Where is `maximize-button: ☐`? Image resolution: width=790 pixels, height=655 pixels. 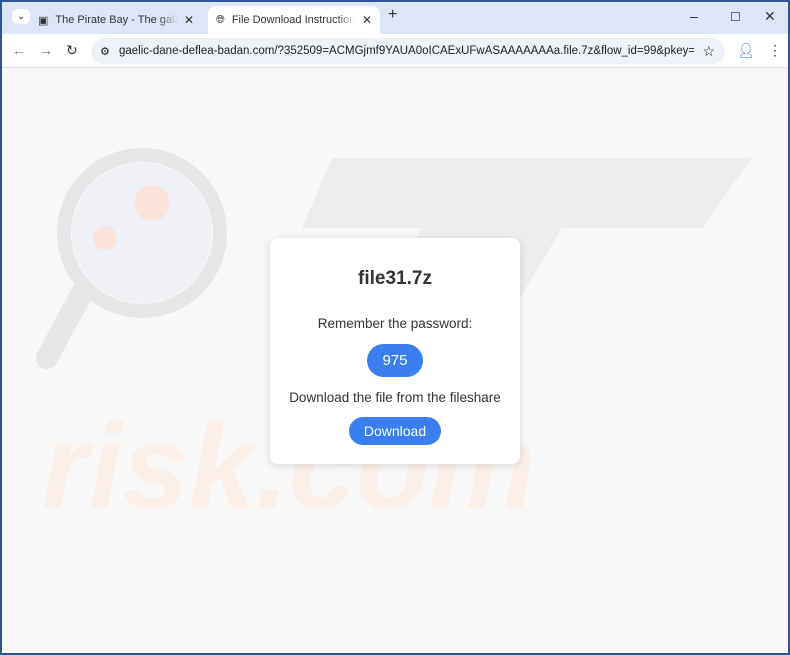 maximize-button: ☐ is located at coordinates (735, 17).